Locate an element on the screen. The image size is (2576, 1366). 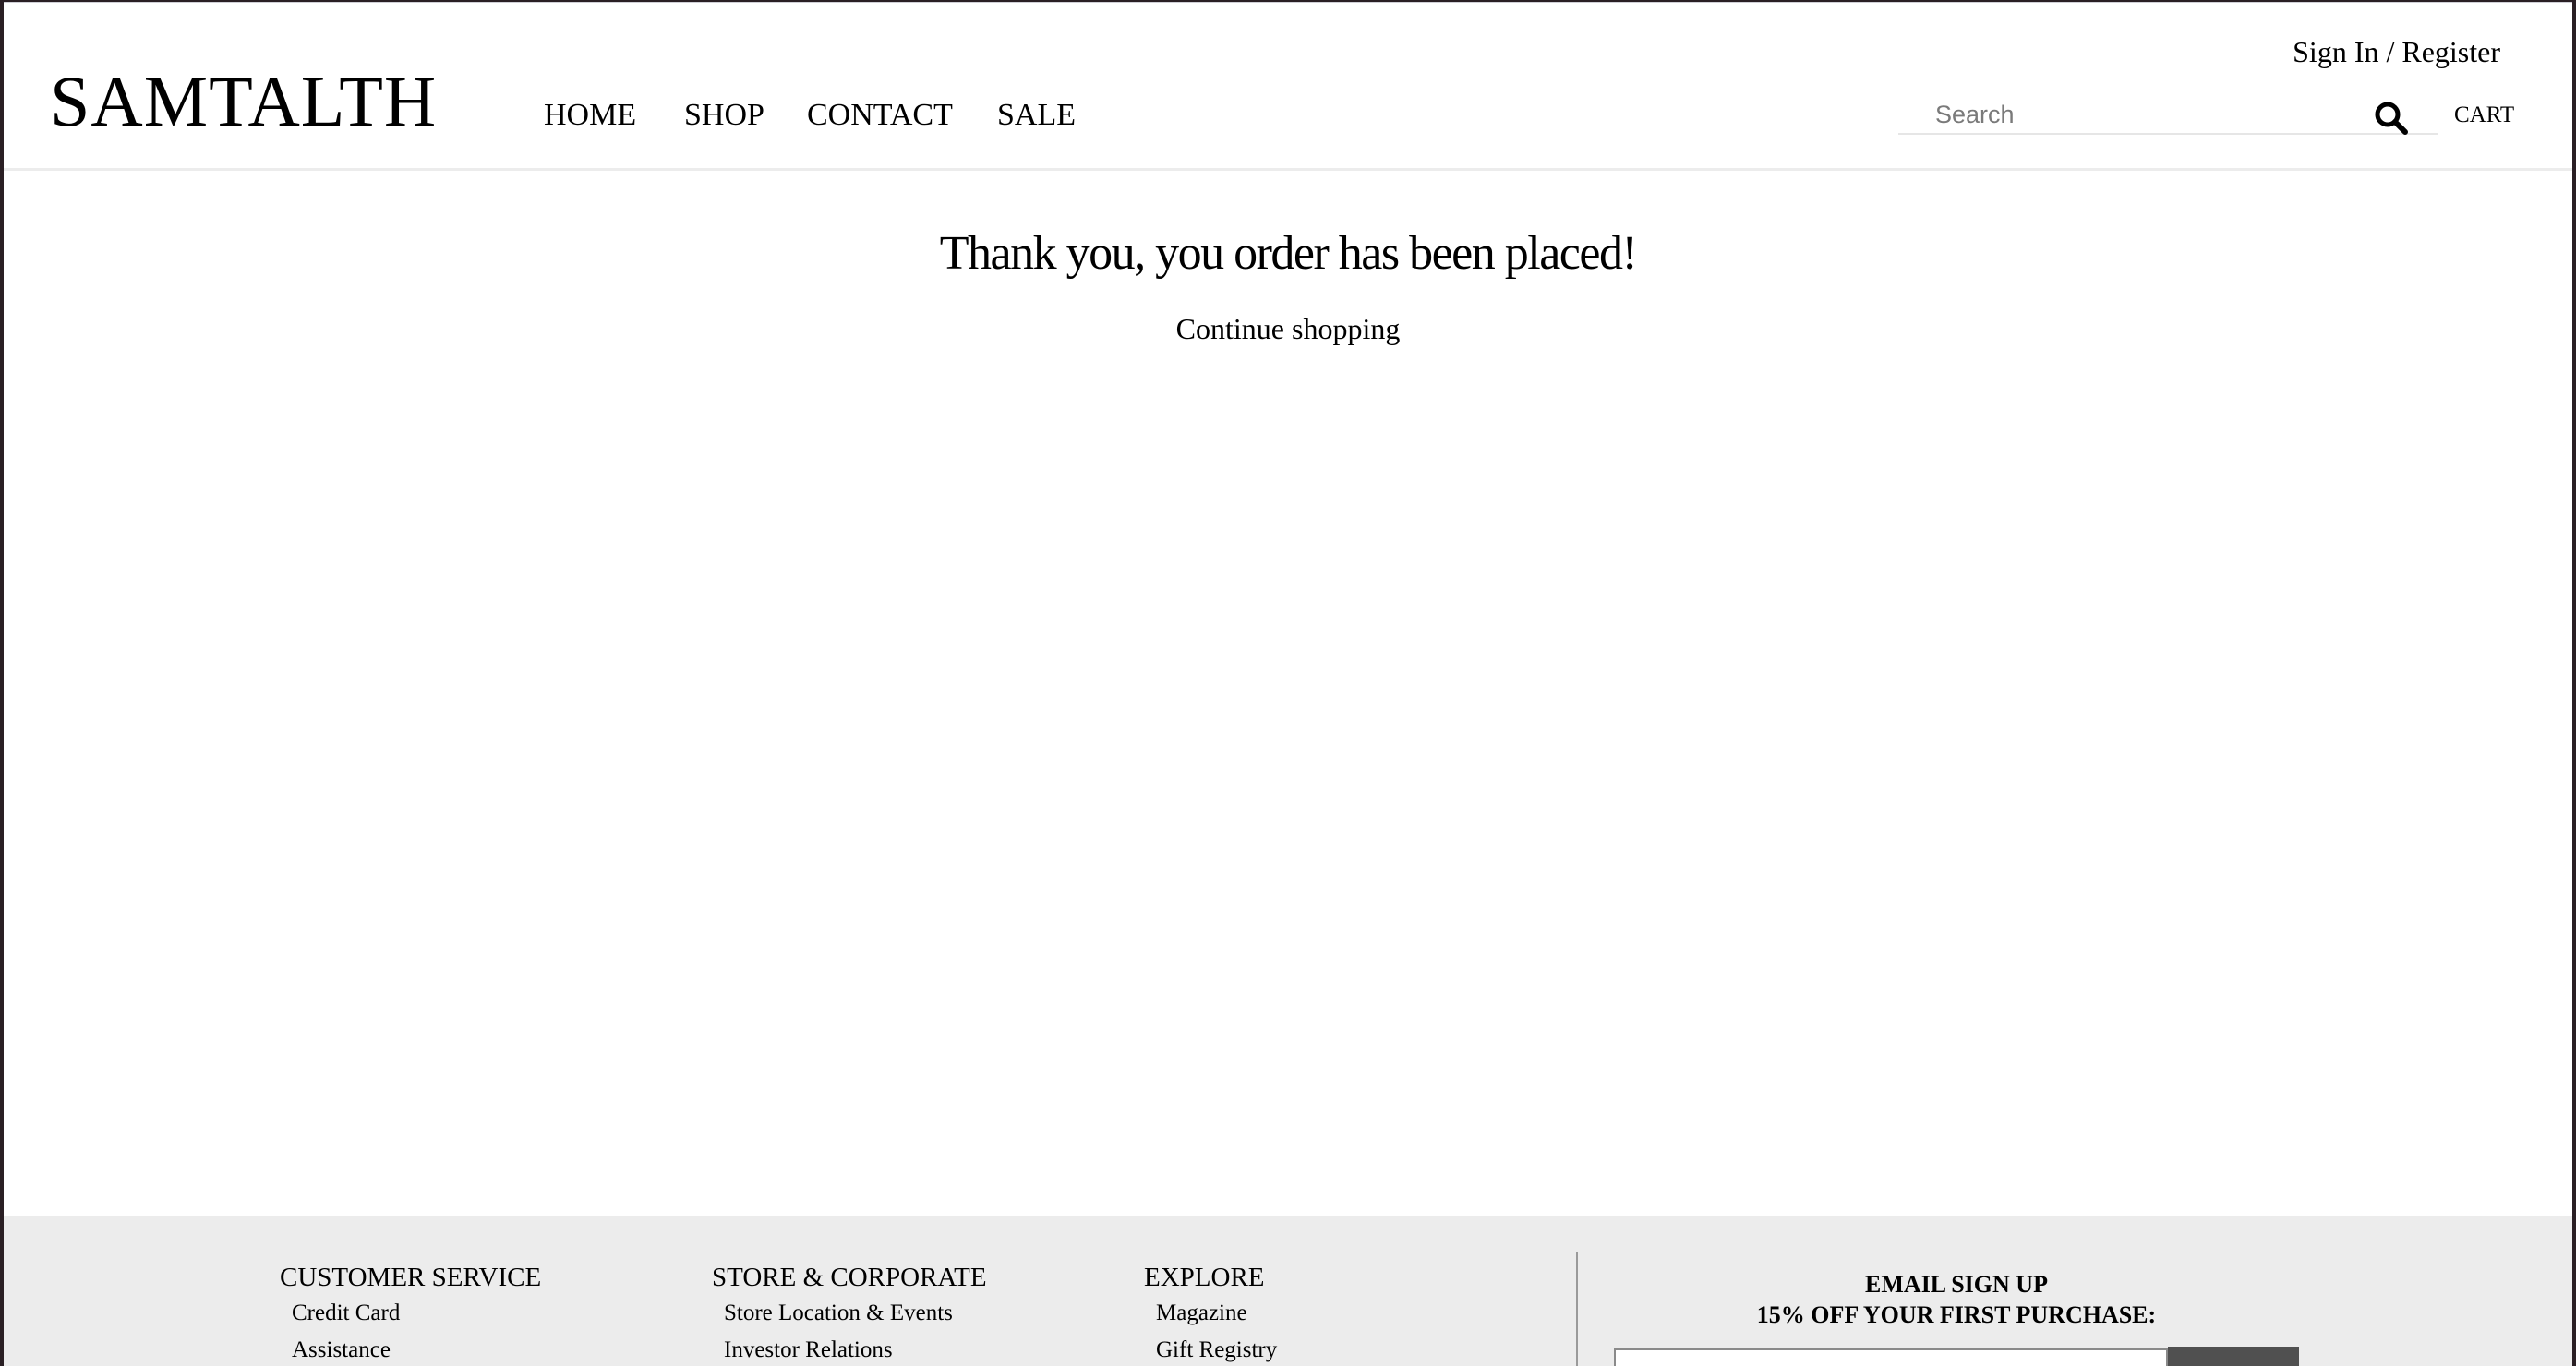
footer-link-magazine: Magazine is located at coordinates (1210, 1313).